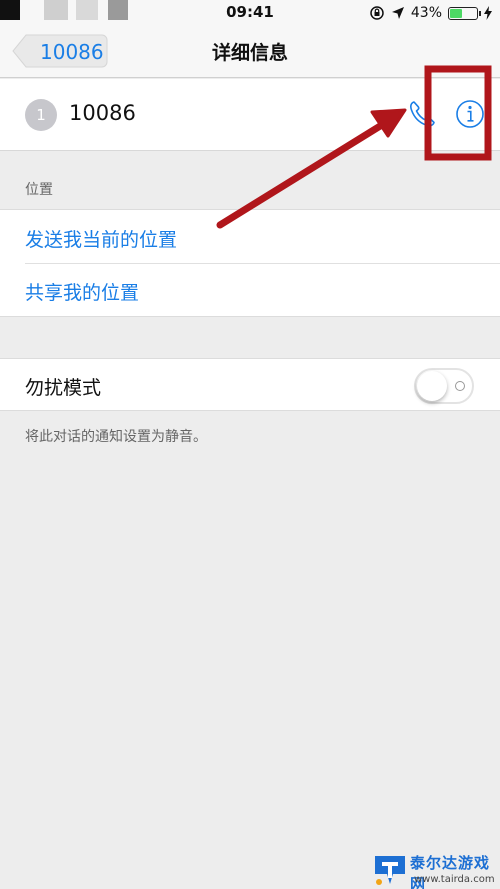 This screenshot has height=889, width=500. I want to click on toggle-off-indicator-icon, so click(460, 386).